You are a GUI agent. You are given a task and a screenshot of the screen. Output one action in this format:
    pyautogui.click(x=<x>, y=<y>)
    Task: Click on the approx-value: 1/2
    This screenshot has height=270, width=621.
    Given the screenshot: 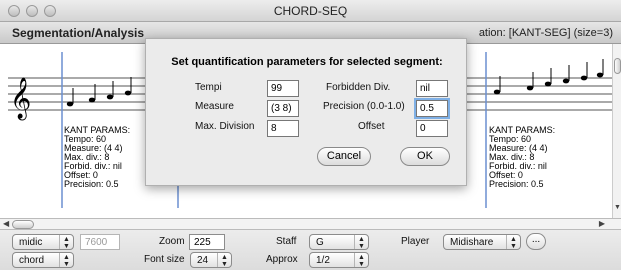 What is the action you would take?
    pyautogui.click(x=323, y=260)
    